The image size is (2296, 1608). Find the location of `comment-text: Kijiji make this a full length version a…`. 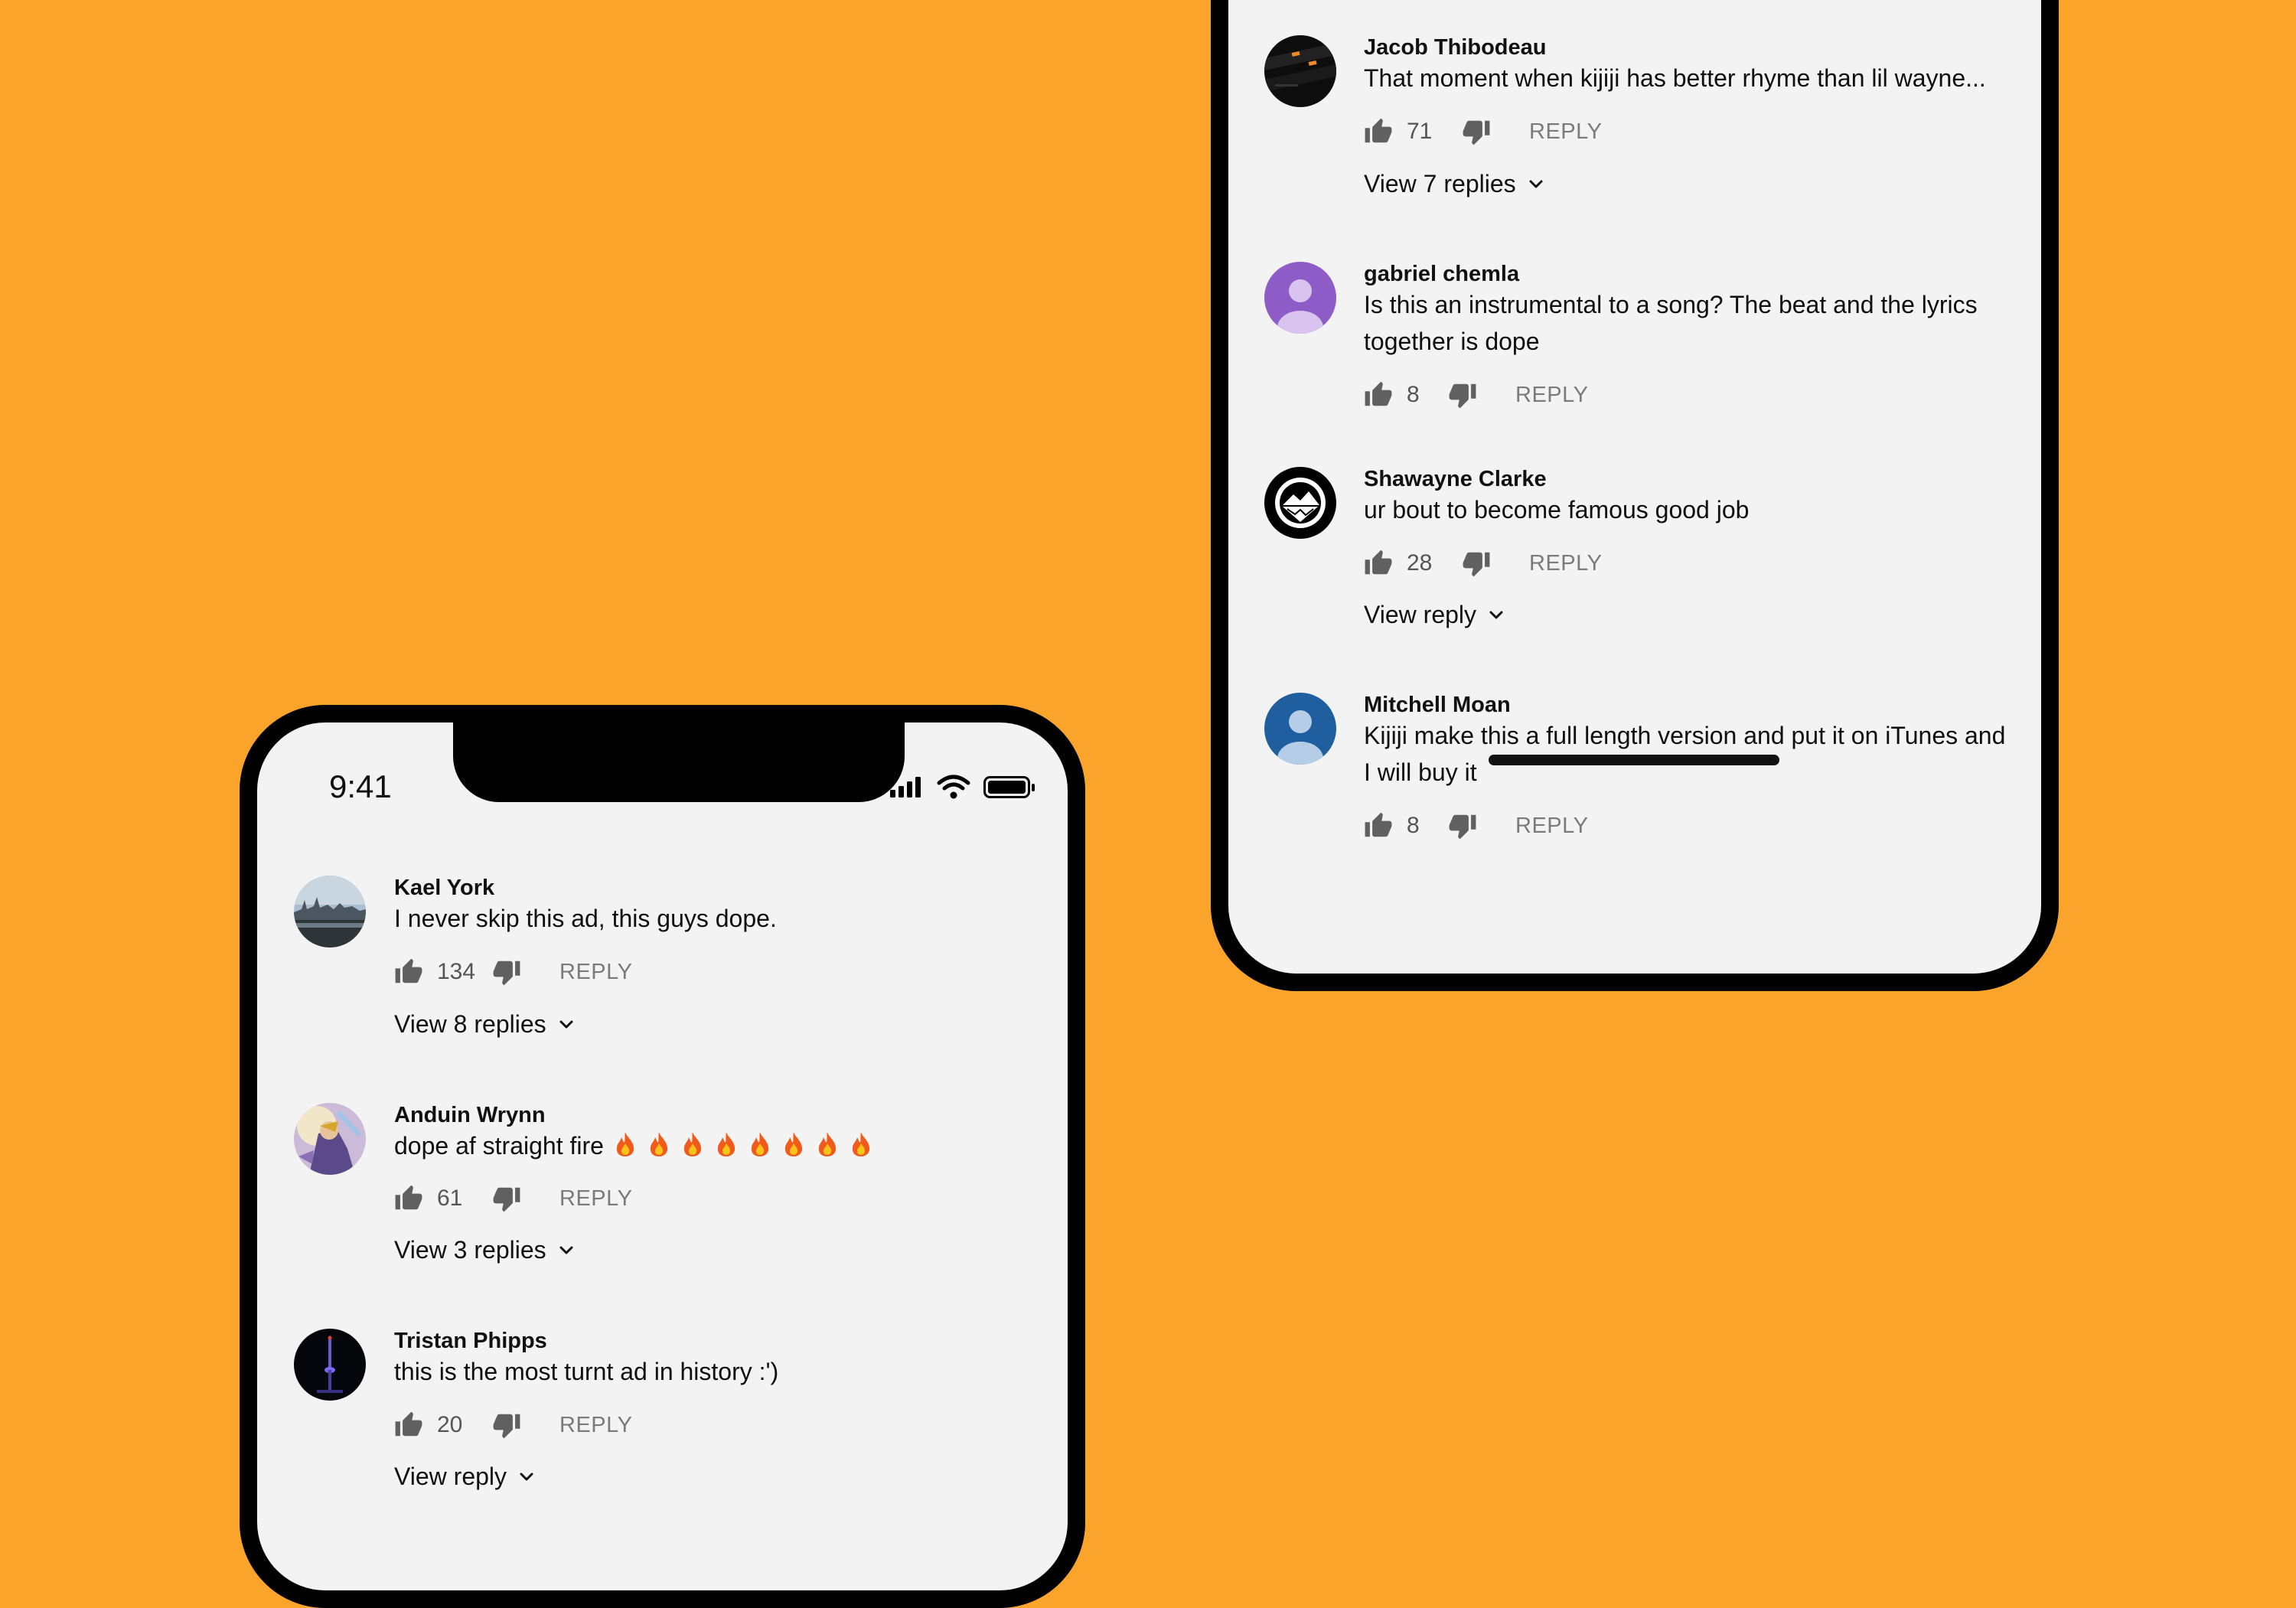

comment-text: Kijiji make this a full length version a… is located at coordinates (1685, 754).